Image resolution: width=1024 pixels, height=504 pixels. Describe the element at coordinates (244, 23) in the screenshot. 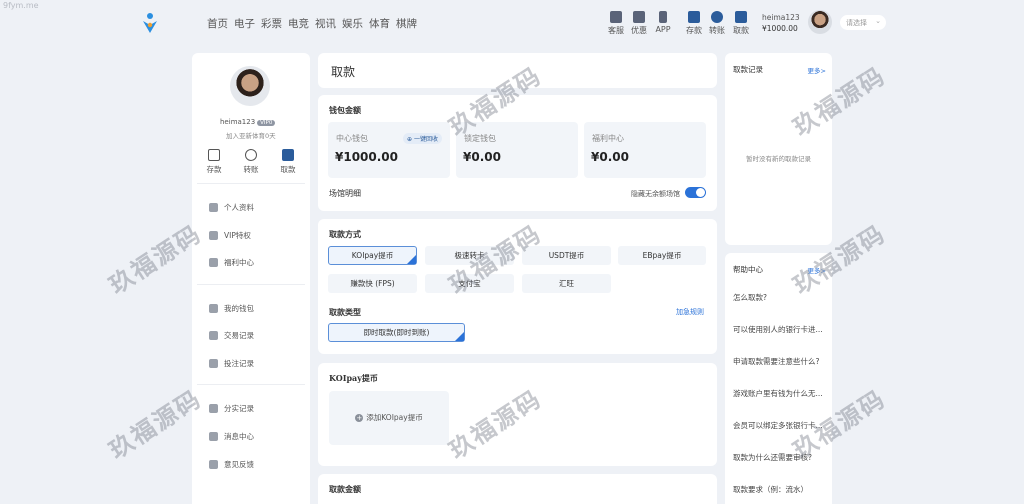

I see `nav-slots: 电子` at that location.